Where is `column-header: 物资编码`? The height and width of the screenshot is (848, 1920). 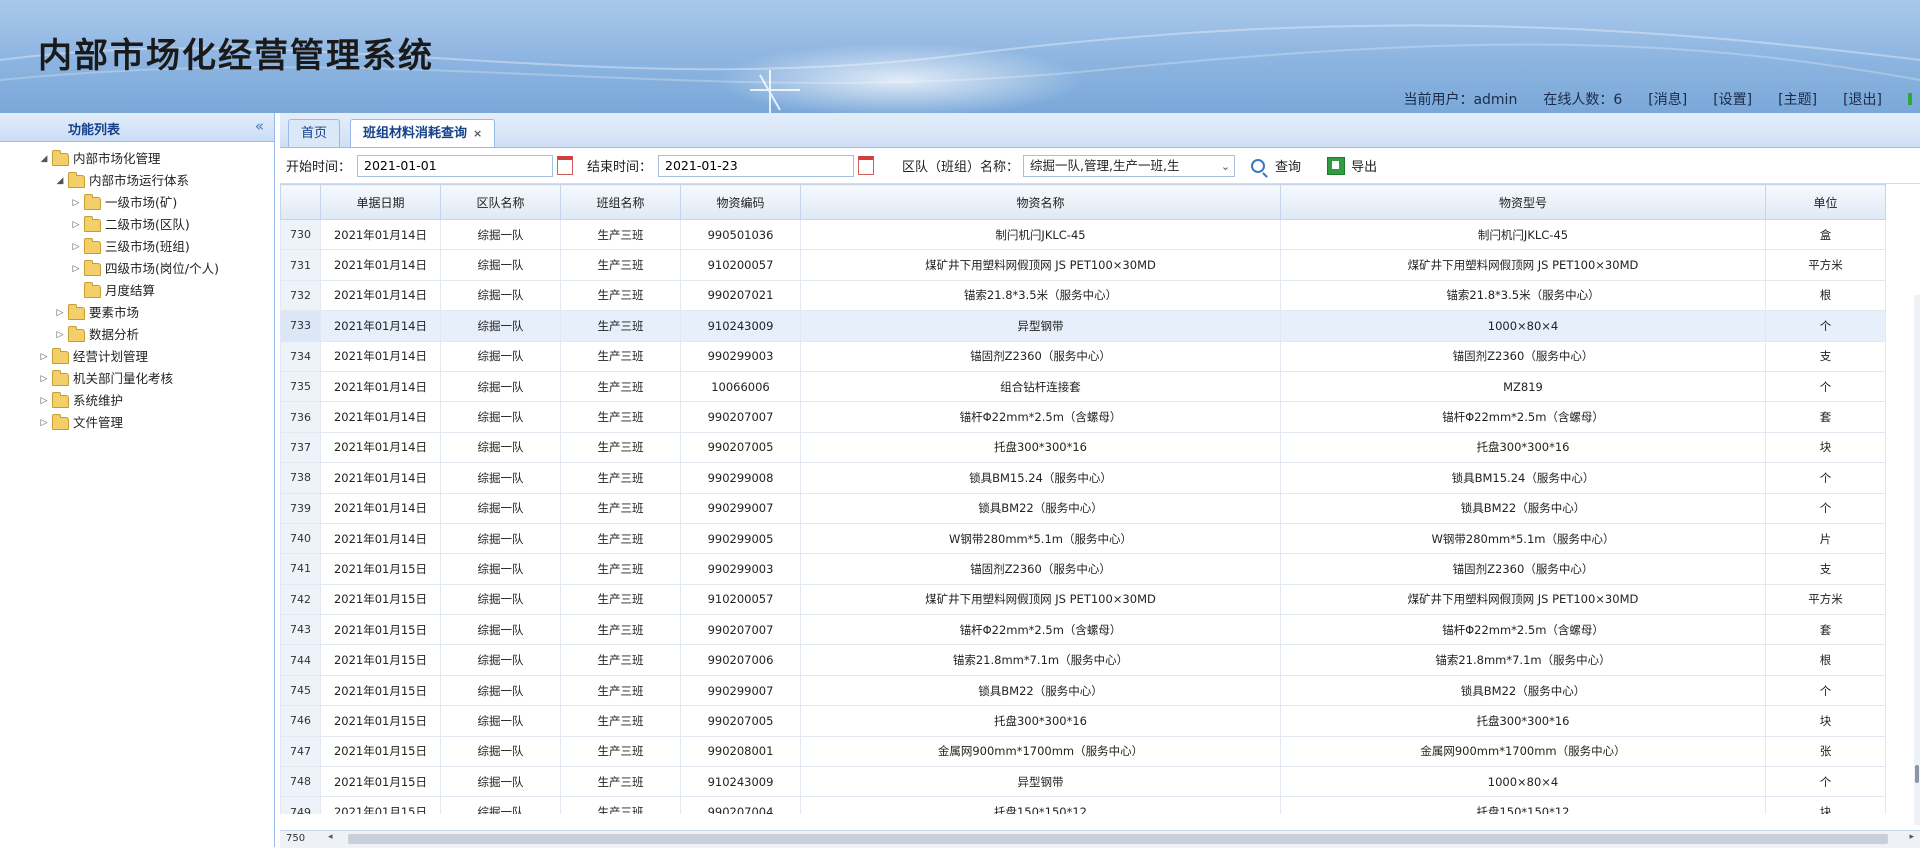
column-header: 物资编码 is located at coordinates (740, 202).